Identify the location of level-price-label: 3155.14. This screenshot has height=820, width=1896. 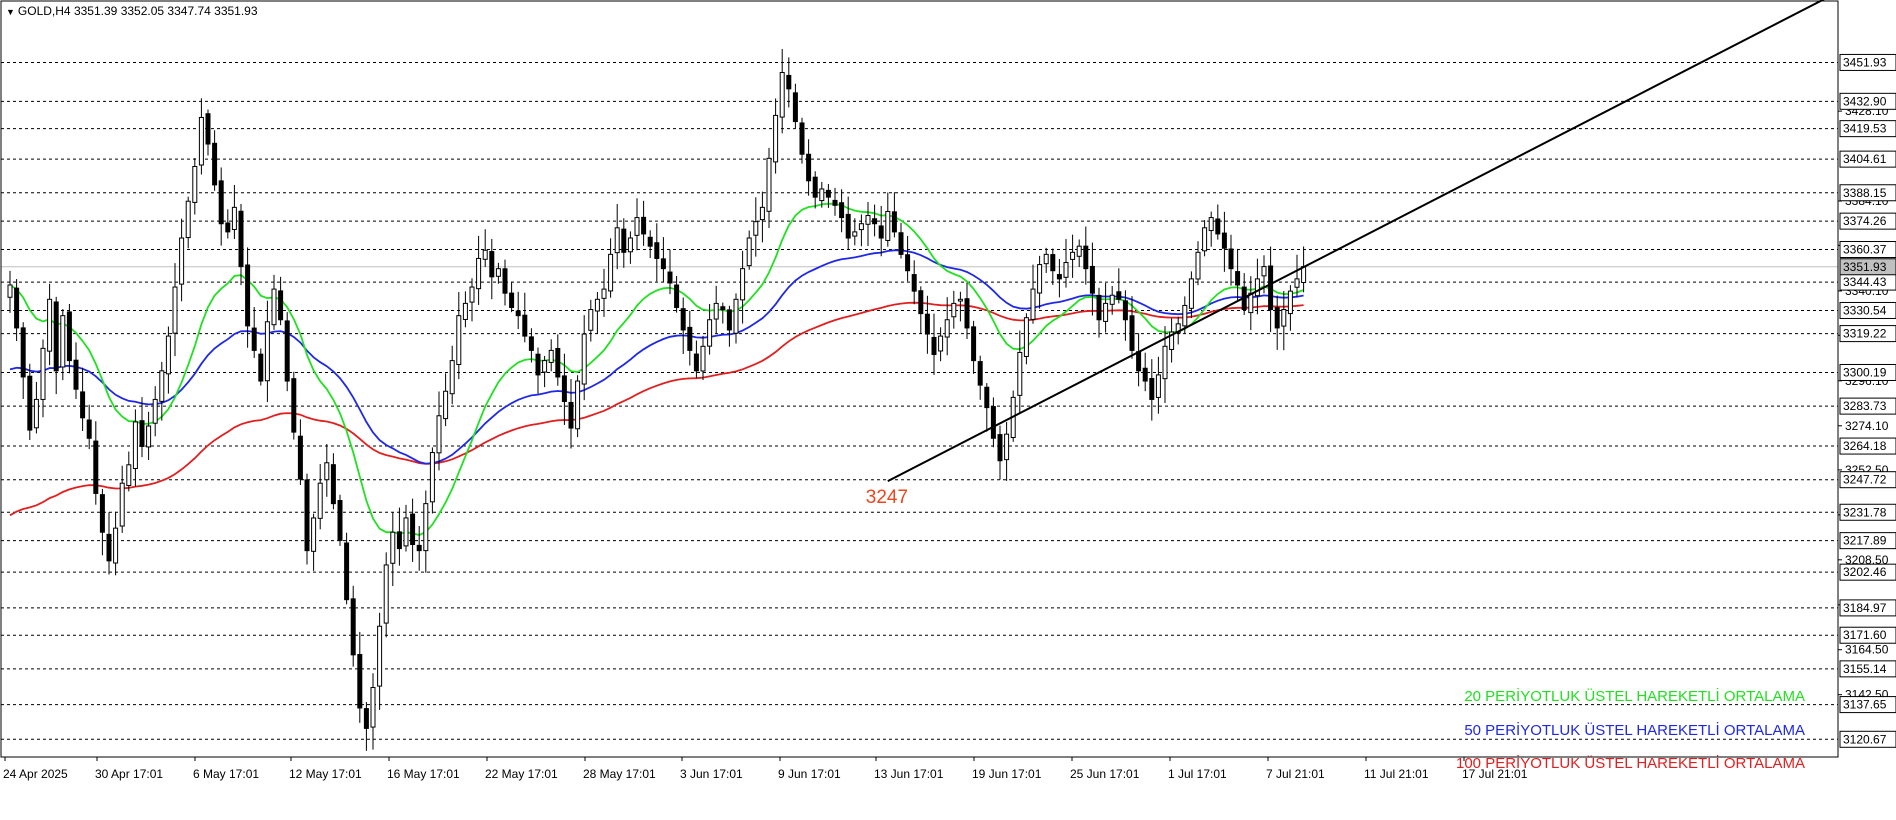
(1865, 669).